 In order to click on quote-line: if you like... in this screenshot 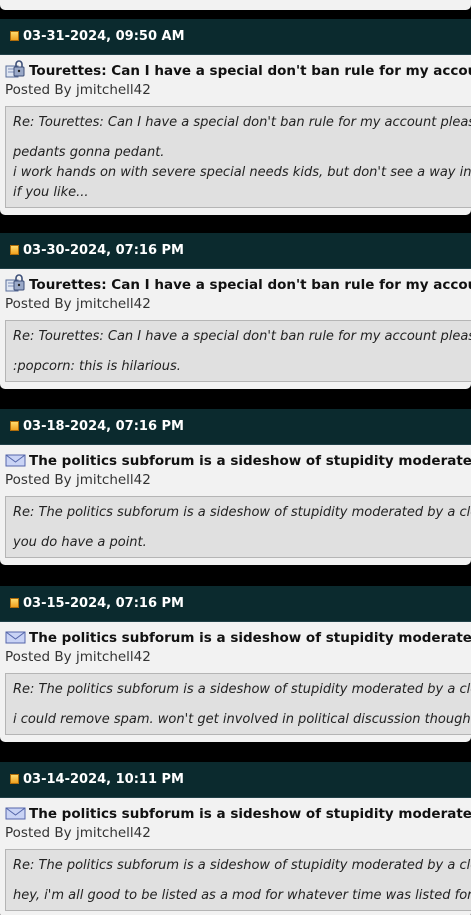, I will do `click(51, 192)`.